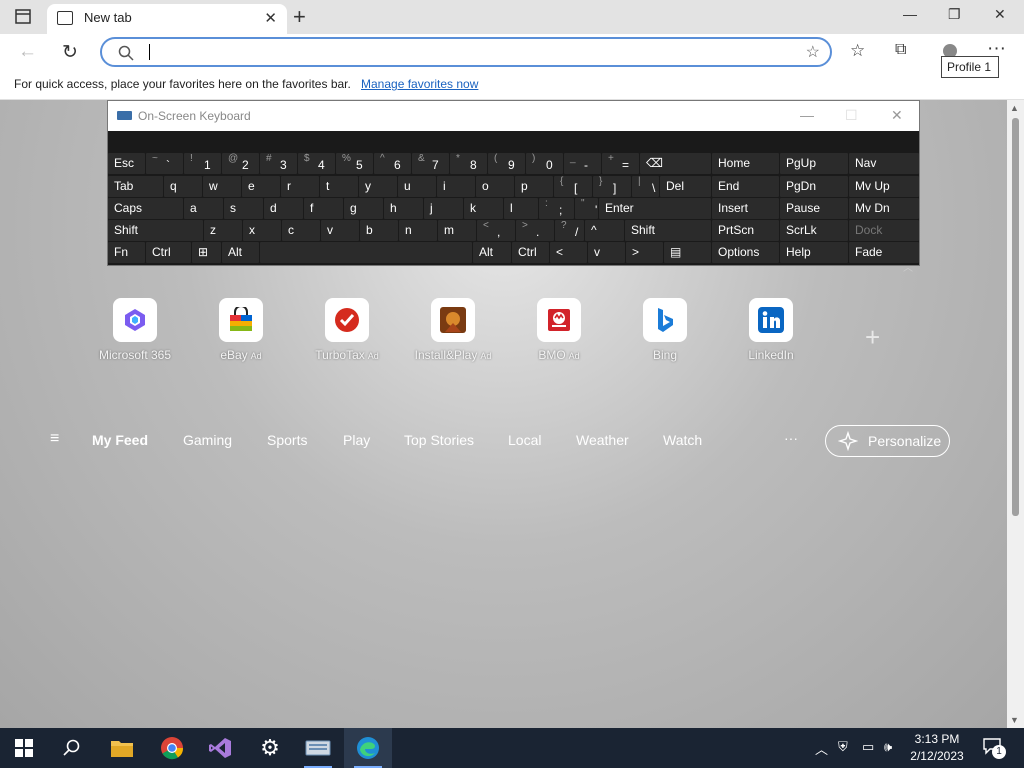  What do you see at coordinates (222, 186) in the screenshot?
I see `osk-key: w` at bounding box center [222, 186].